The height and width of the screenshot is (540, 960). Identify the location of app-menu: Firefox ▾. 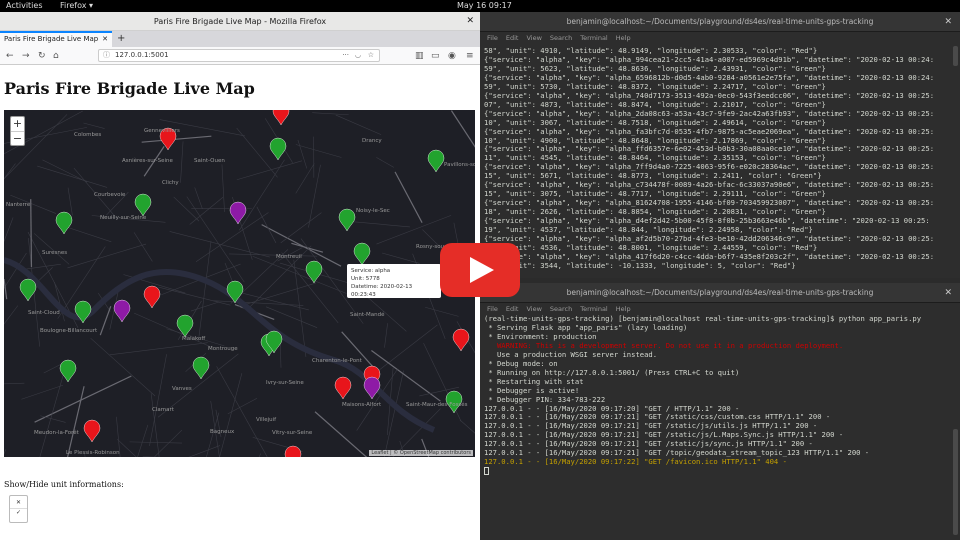
(76, 6).